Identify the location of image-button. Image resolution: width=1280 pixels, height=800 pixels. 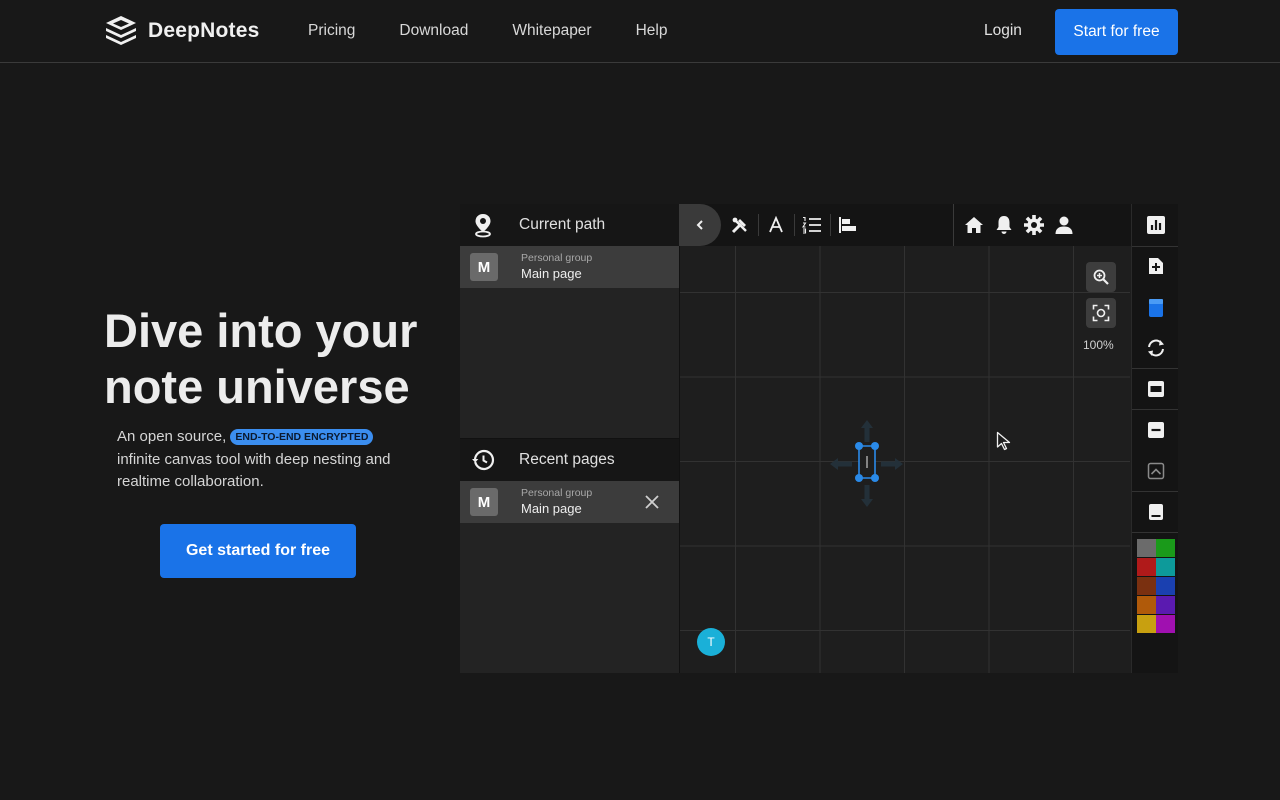
(1155, 471).